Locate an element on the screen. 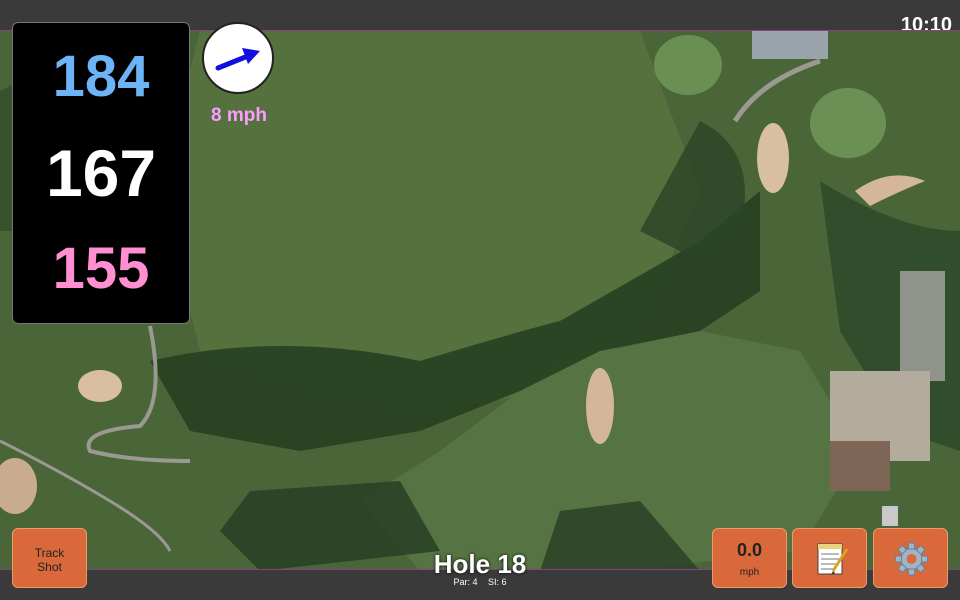 The image size is (960, 600). yardage-front: 155 is located at coordinates (101, 268).